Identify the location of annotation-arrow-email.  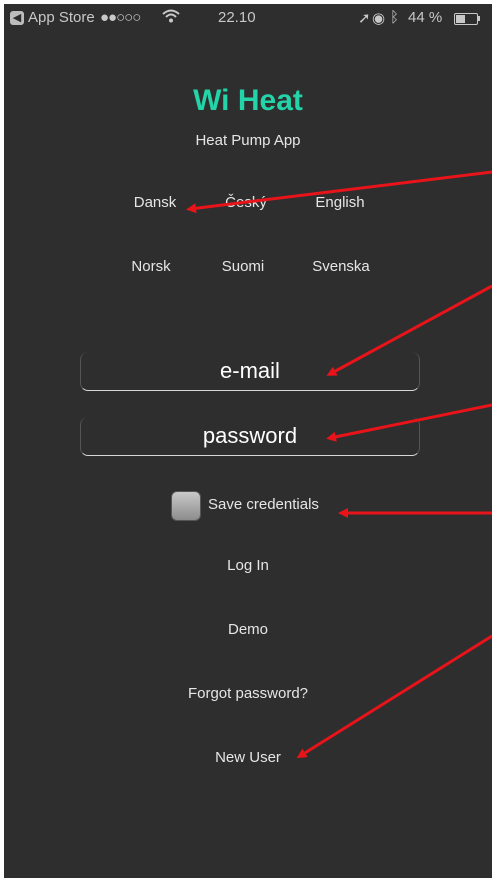
(409, 330).